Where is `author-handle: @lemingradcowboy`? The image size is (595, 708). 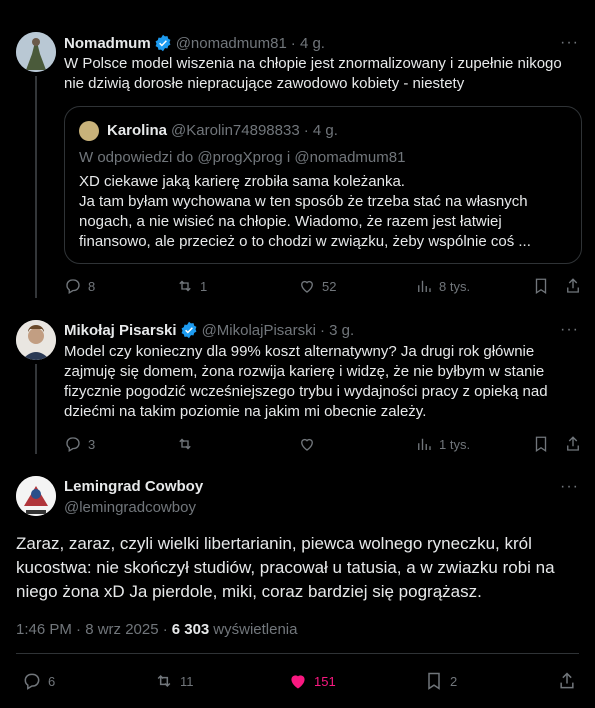 author-handle: @lemingradcowboy is located at coordinates (130, 507).